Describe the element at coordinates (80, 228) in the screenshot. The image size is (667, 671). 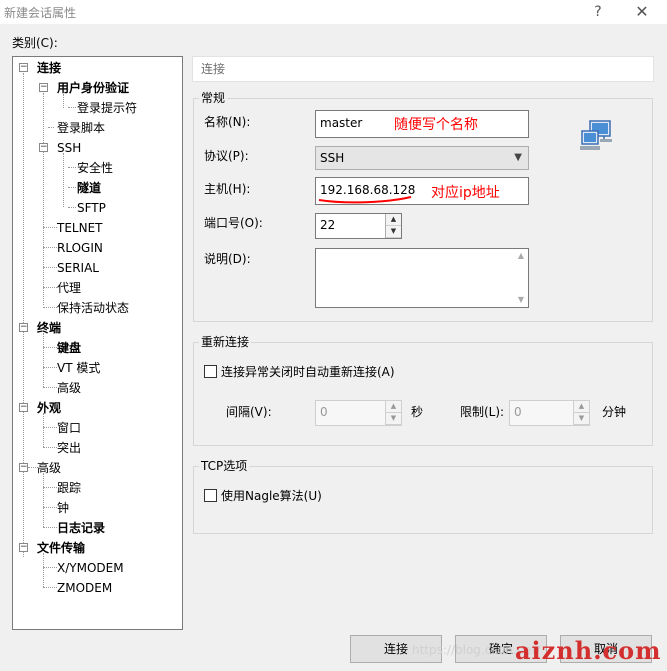
I see `tree-item-telnet: TELNET` at that location.